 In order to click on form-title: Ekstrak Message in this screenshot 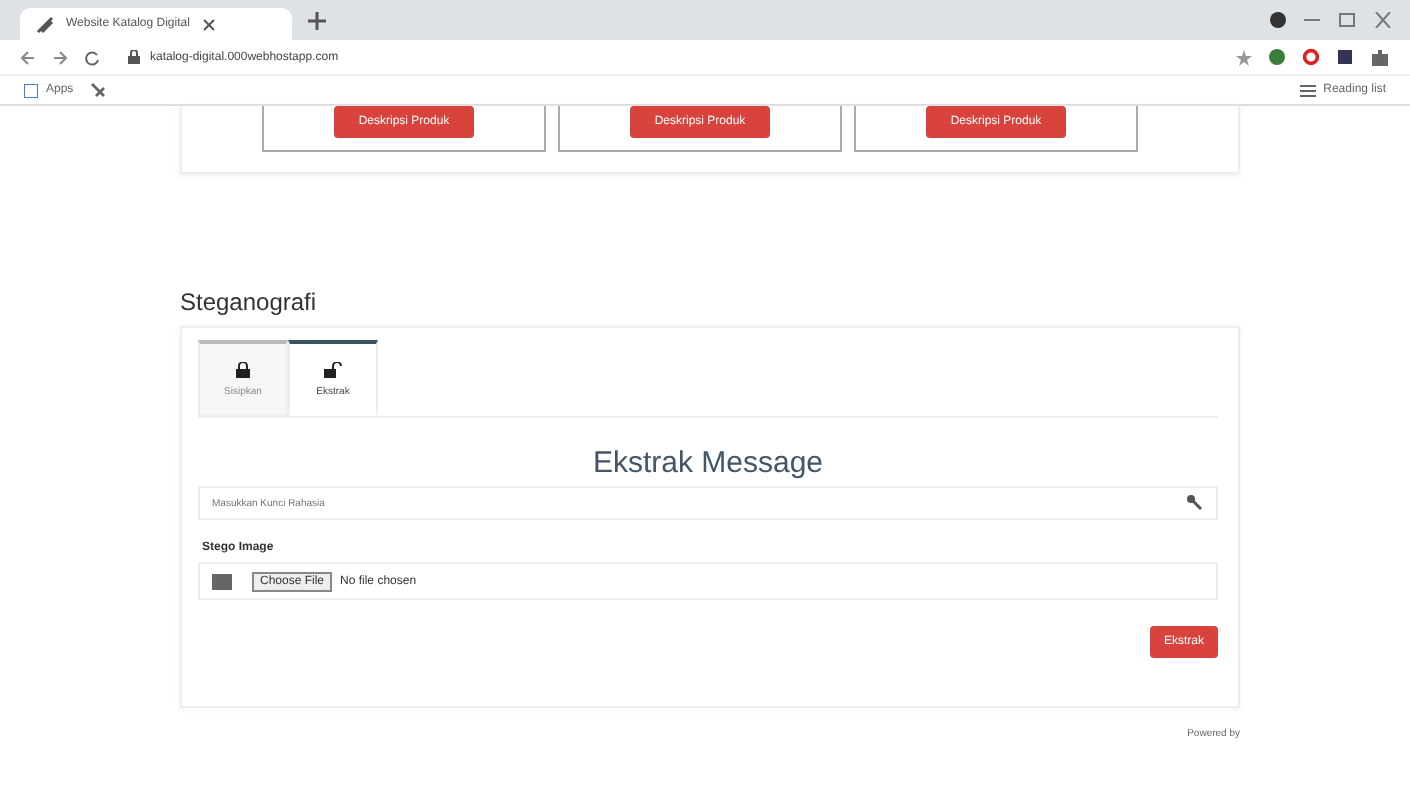, I will do `click(708, 463)`.